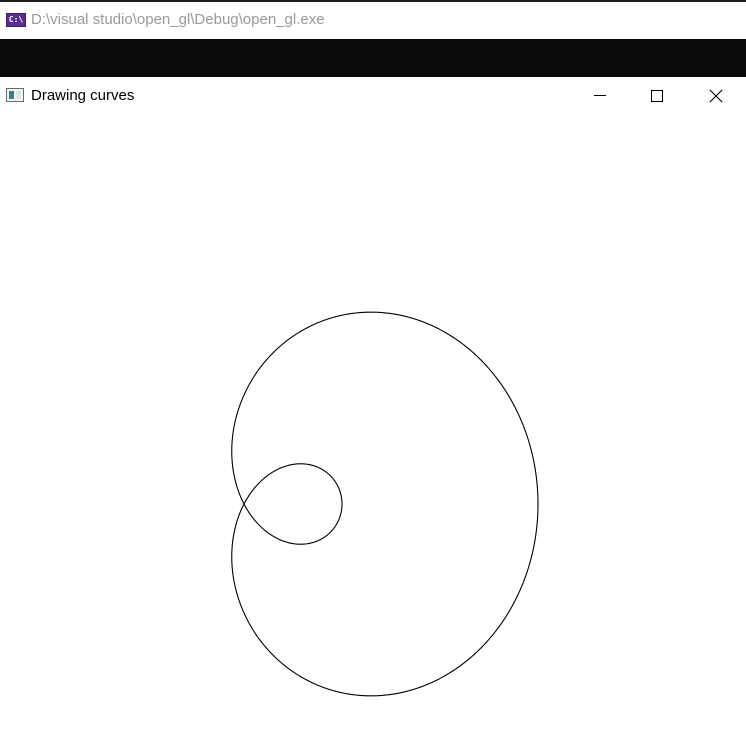 The width and height of the screenshot is (746, 739). I want to click on close-button, so click(715, 96).